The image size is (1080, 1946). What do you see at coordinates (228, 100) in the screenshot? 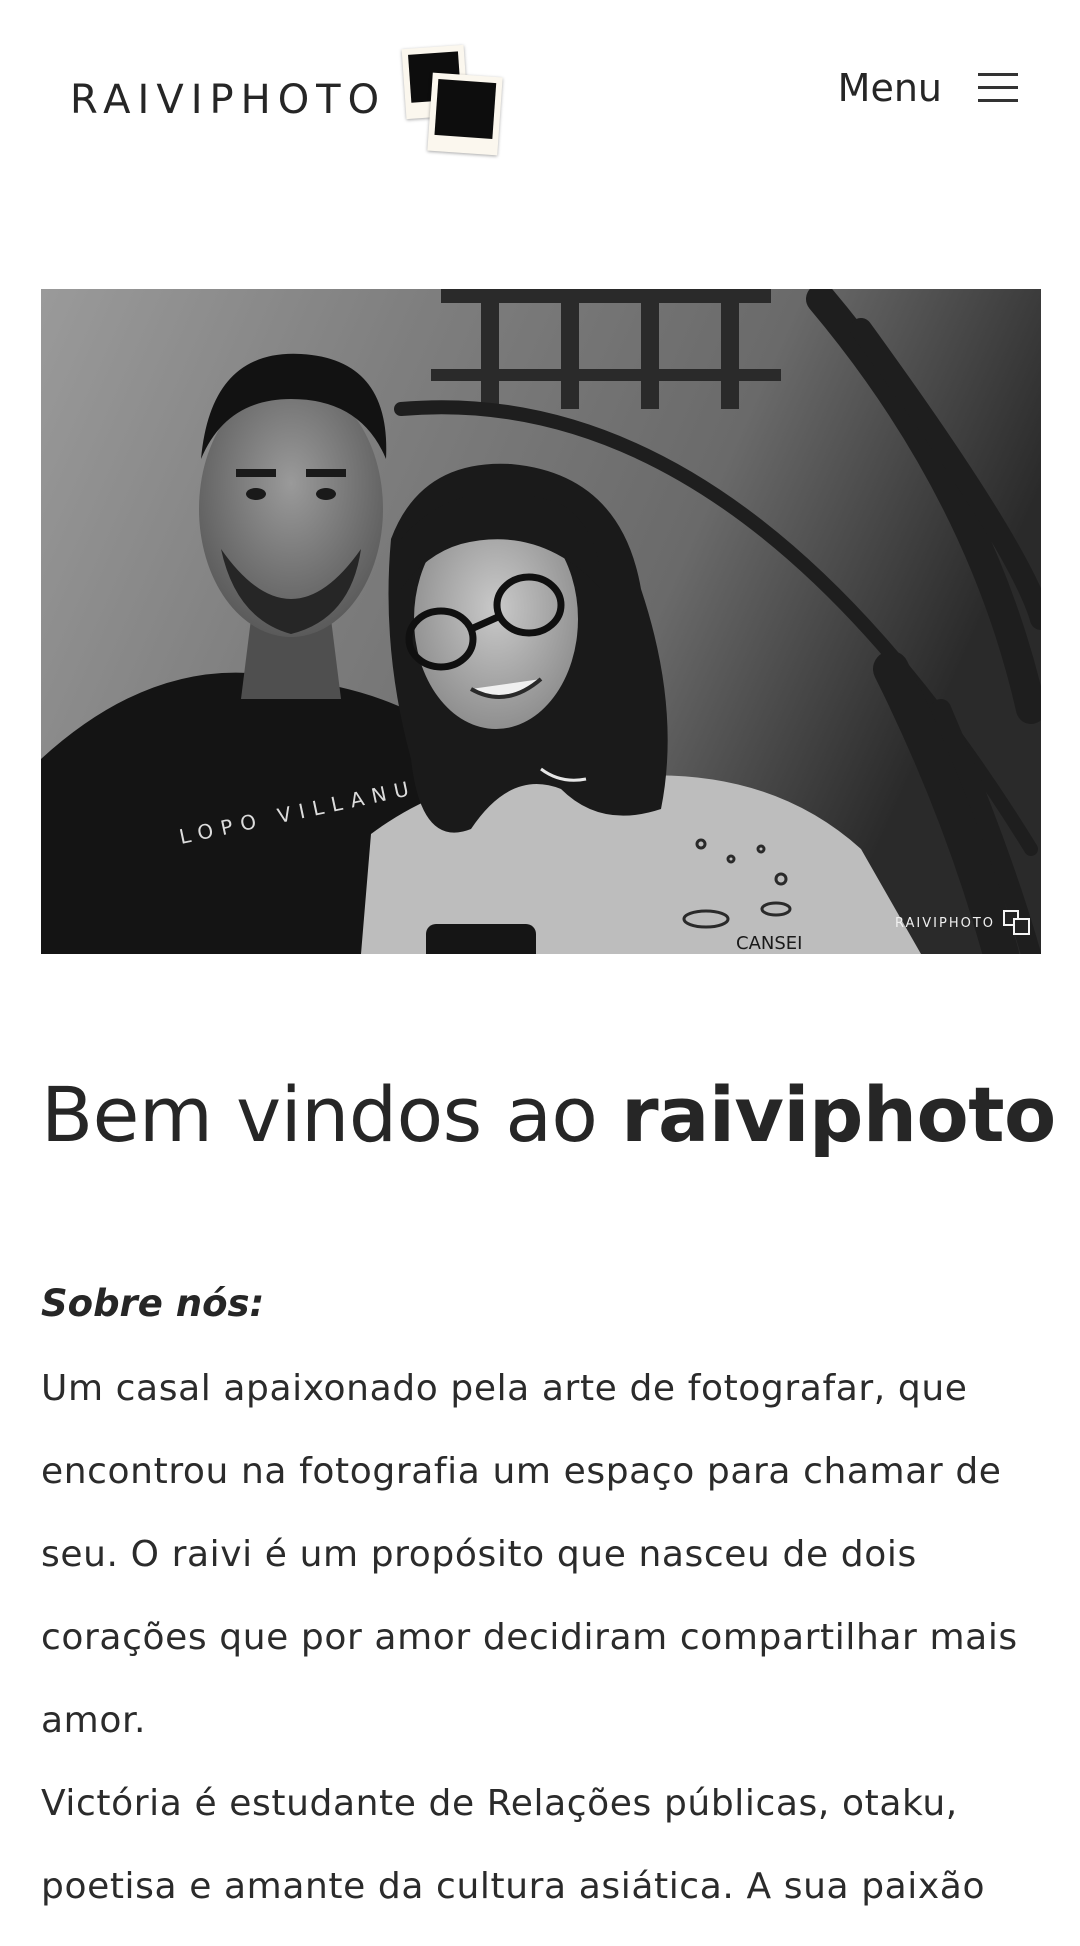
I see `brand-name: RAIVIPHOTO` at bounding box center [228, 100].